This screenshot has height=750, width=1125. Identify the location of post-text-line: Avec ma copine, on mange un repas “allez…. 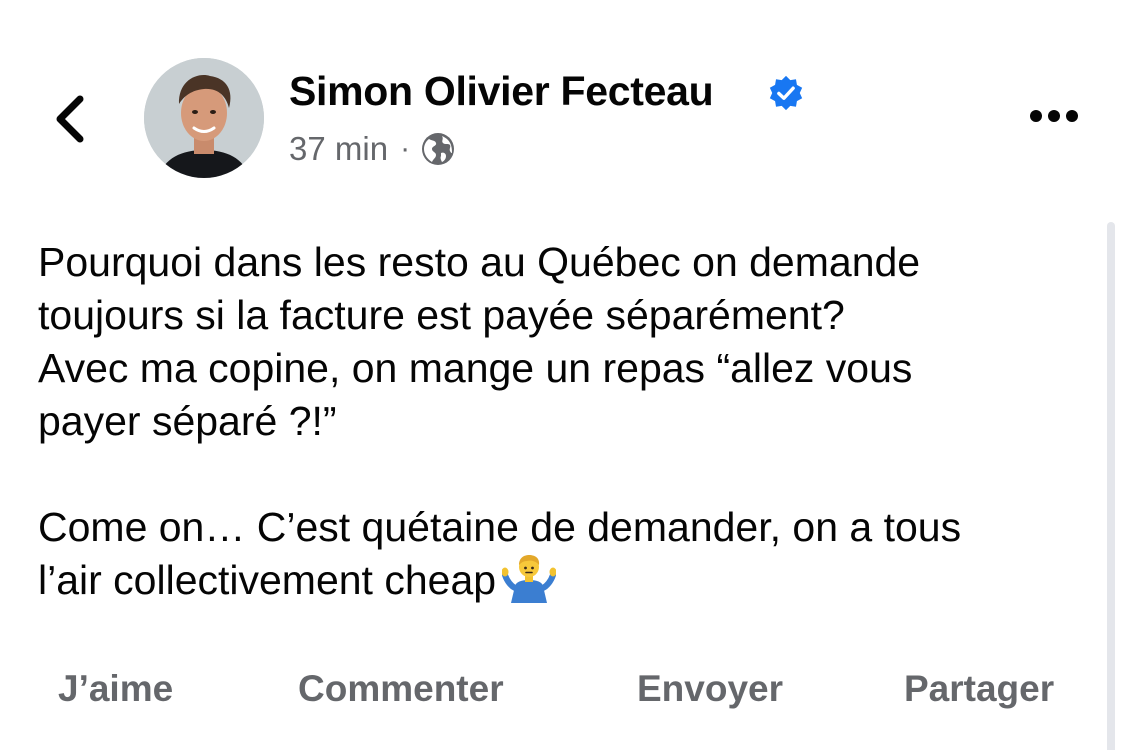
(475, 368).